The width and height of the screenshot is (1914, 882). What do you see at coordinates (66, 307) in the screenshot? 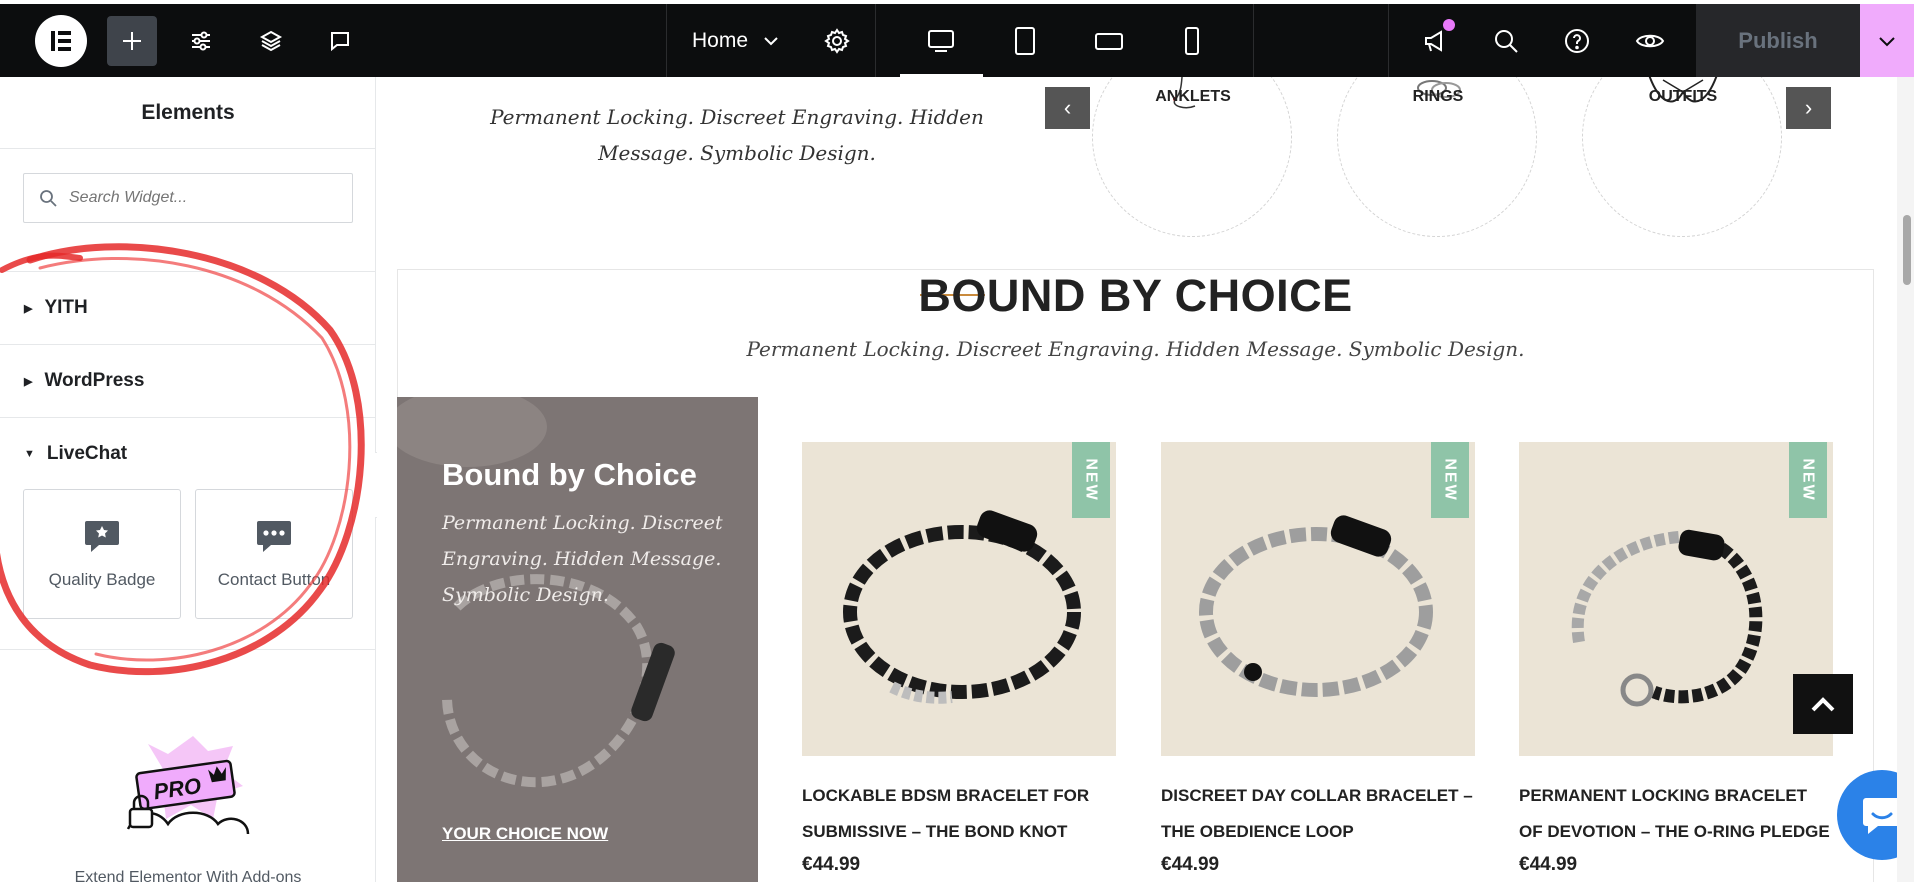
I see `category-label: YITH` at bounding box center [66, 307].